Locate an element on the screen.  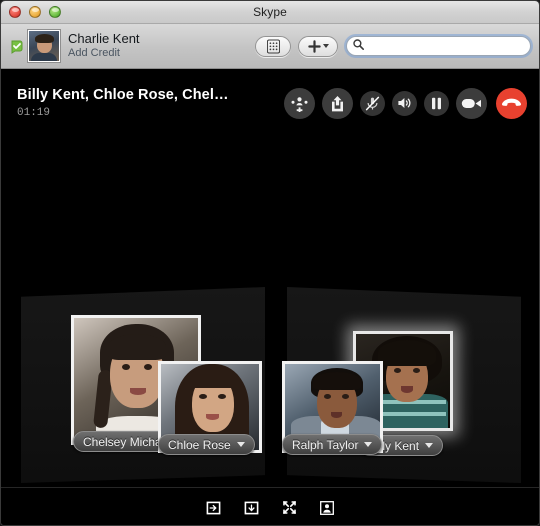
end-call-button is located at coordinates (511, 103).